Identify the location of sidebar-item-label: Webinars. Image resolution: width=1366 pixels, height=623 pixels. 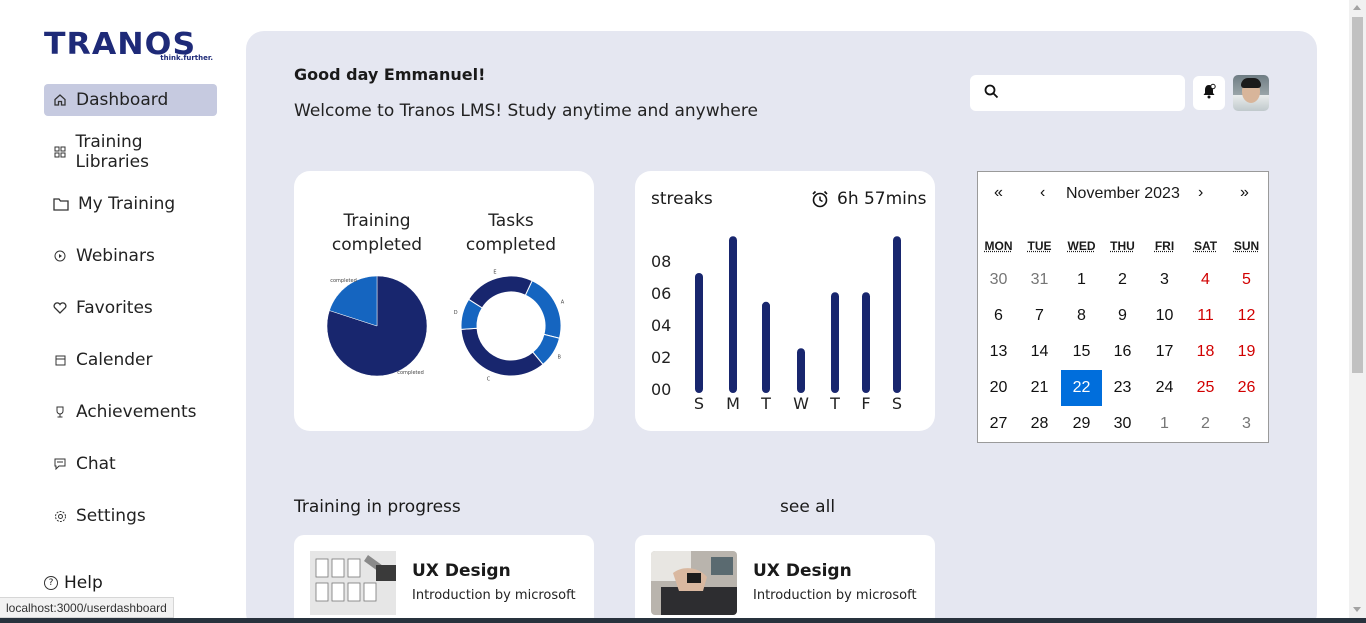
(115, 256).